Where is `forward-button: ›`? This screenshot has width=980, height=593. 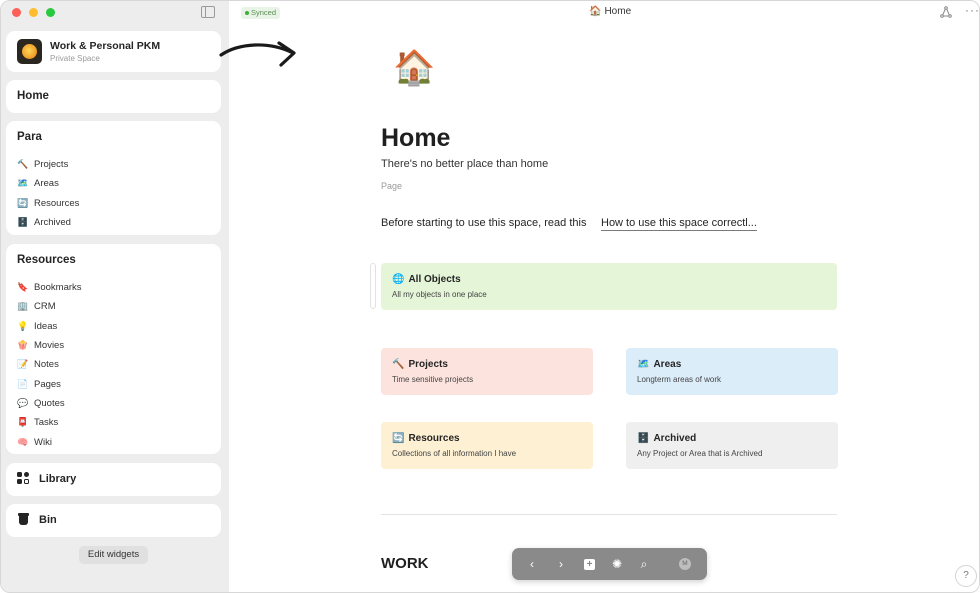
forward-button: › is located at coordinates (561, 564).